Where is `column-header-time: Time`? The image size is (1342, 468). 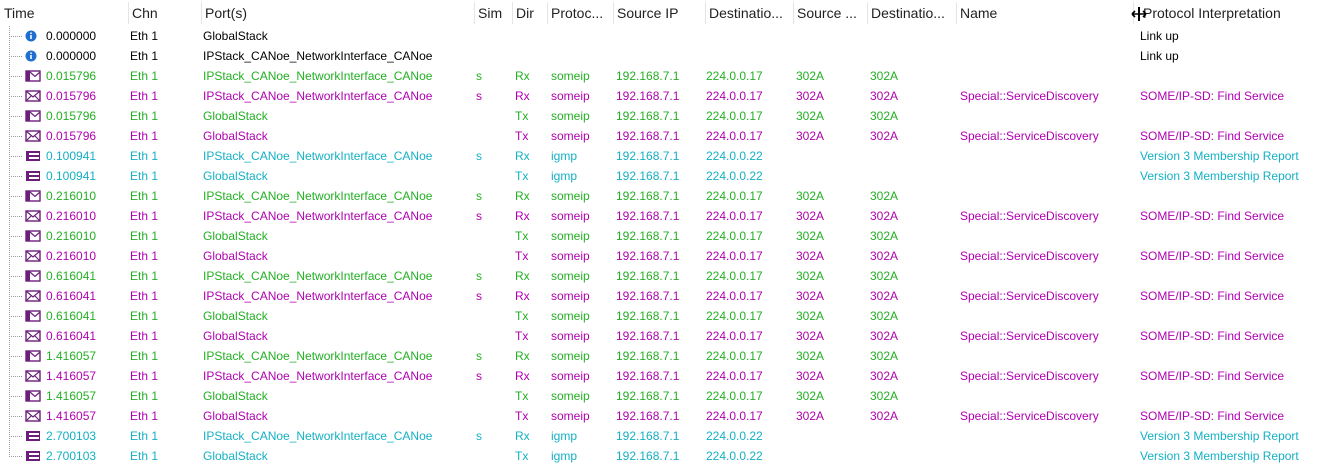 column-header-time: Time is located at coordinates (64, 13).